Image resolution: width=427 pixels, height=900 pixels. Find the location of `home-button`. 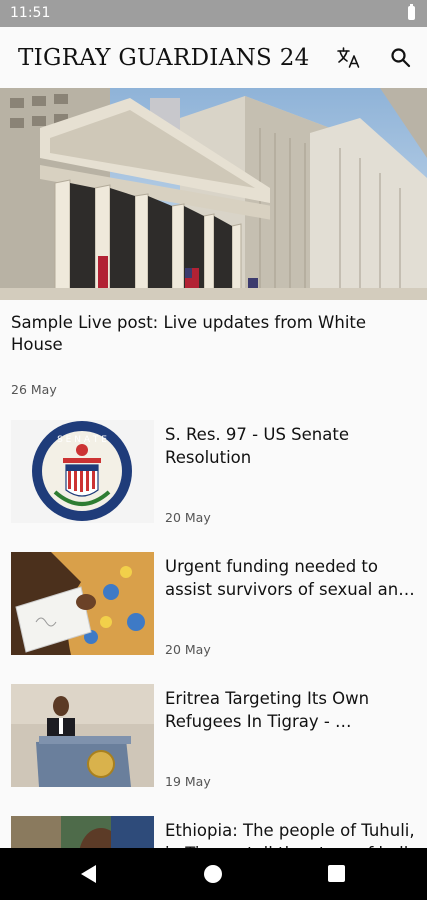

home-button is located at coordinates (213, 874).